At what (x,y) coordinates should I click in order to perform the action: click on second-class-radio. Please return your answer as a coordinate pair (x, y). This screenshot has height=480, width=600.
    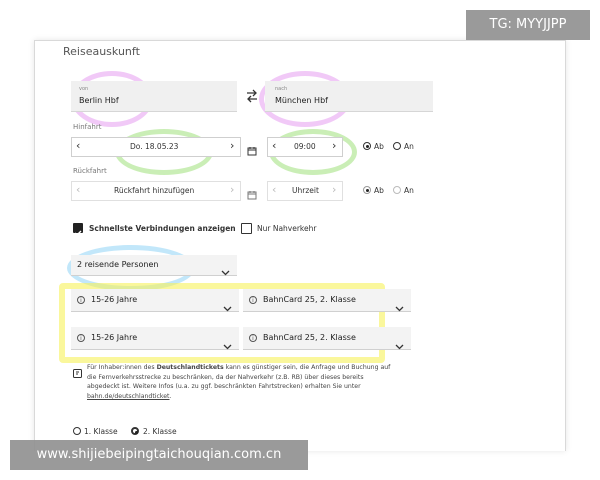
    Looking at the image, I should click on (135, 431).